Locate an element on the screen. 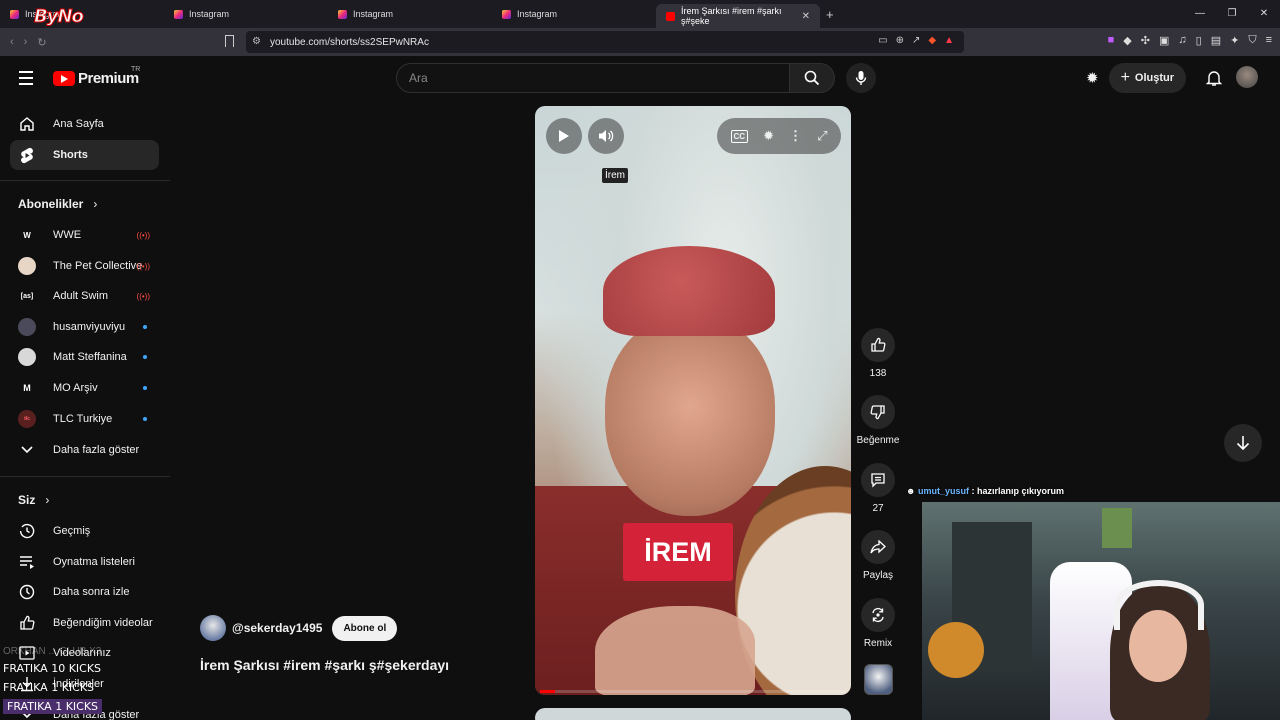  menu-icon: ≡ is located at coordinates (1269, 40).